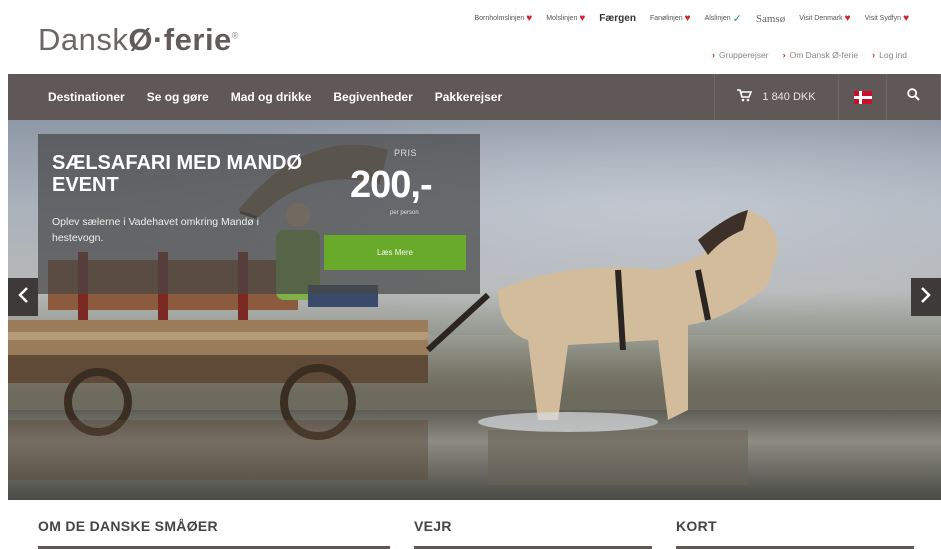 The height and width of the screenshot is (549, 941). I want to click on wagon-bed-shadow, so click(218, 369).